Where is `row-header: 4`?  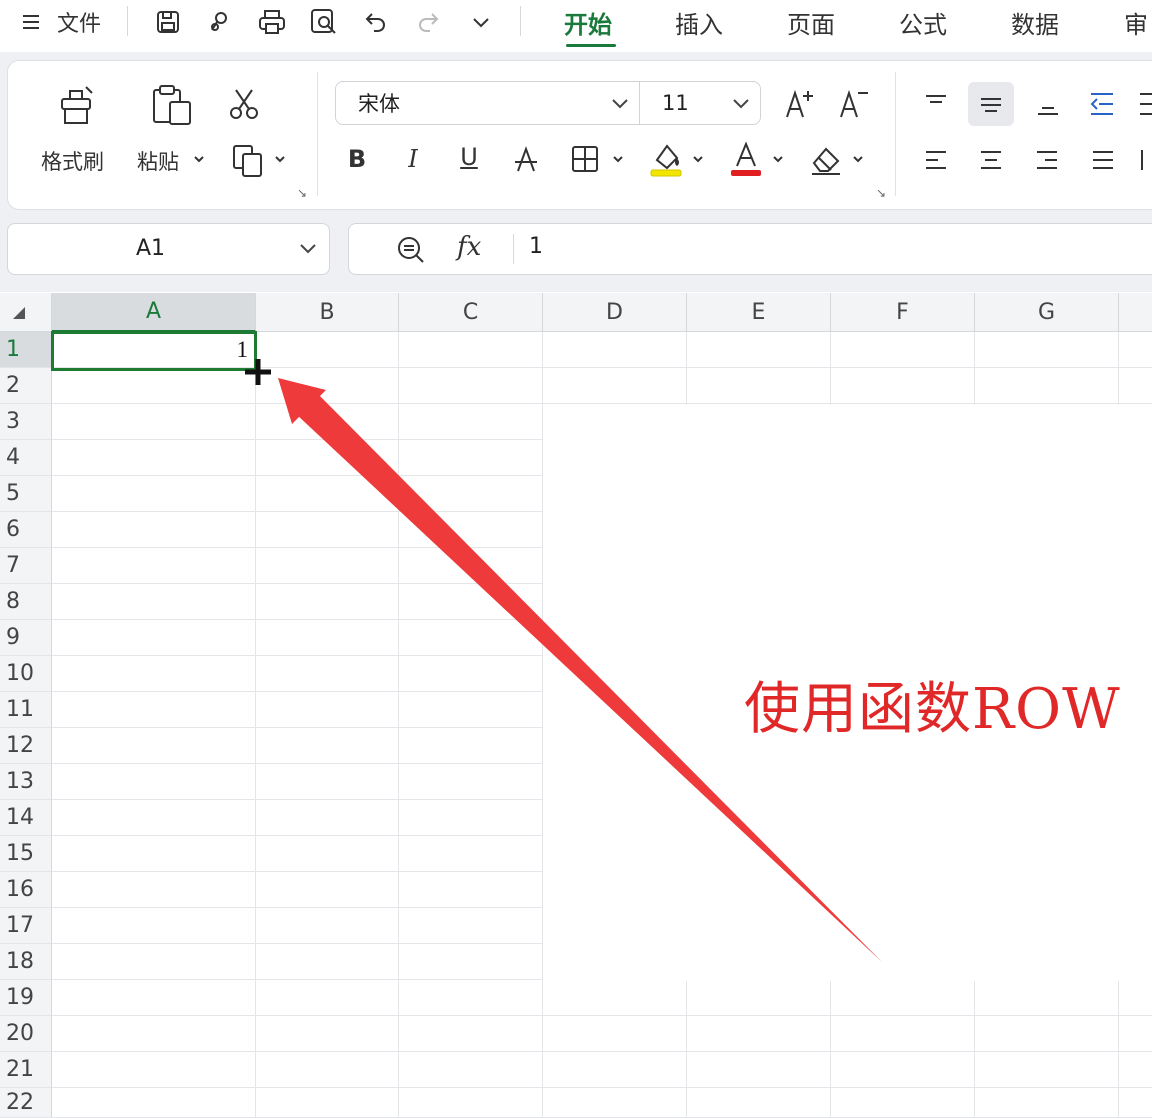 row-header: 4 is located at coordinates (26, 458).